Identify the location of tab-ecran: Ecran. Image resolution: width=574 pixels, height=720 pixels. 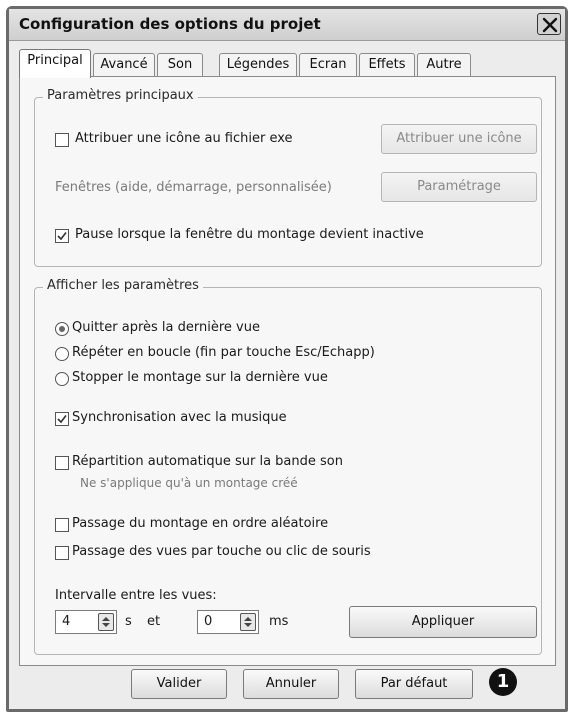
(328, 65).